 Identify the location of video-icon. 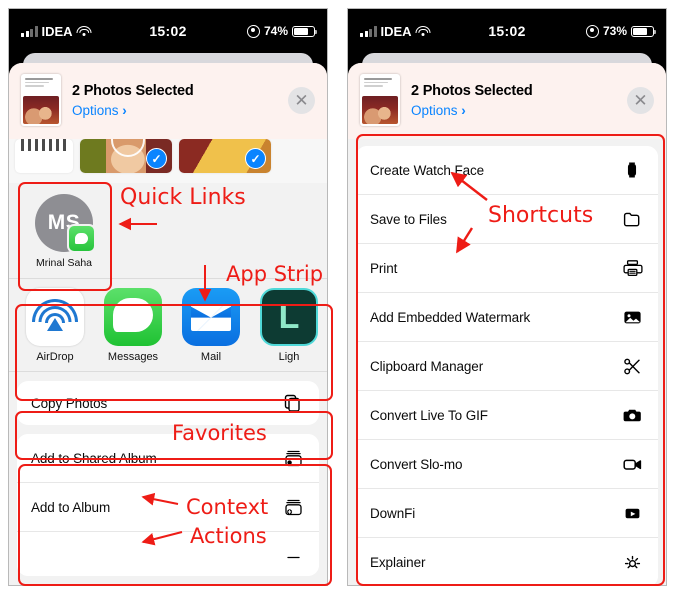
(632, 464).